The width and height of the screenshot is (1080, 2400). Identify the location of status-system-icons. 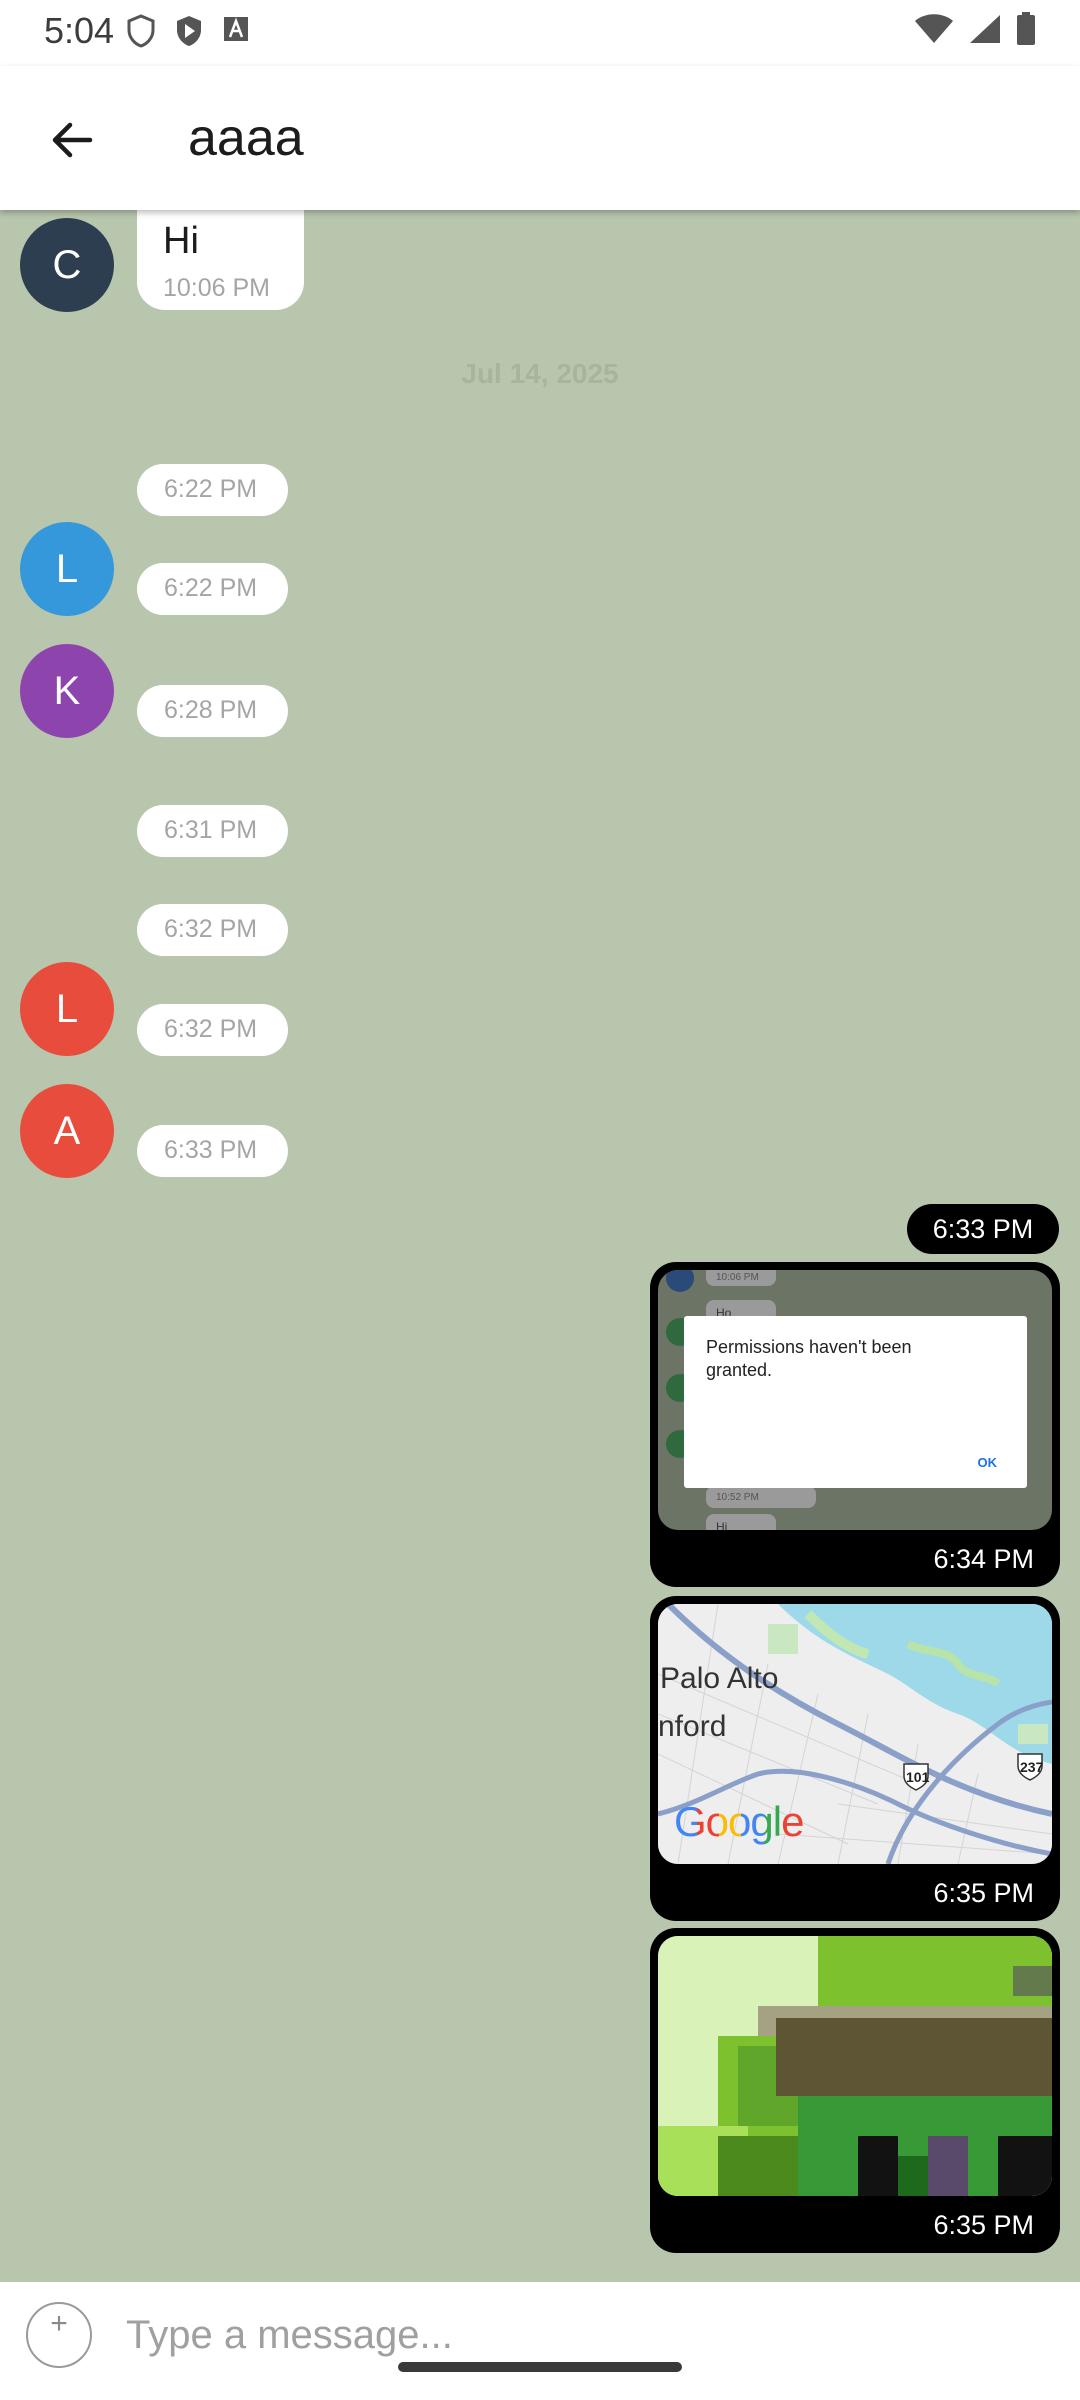
(975, 29).